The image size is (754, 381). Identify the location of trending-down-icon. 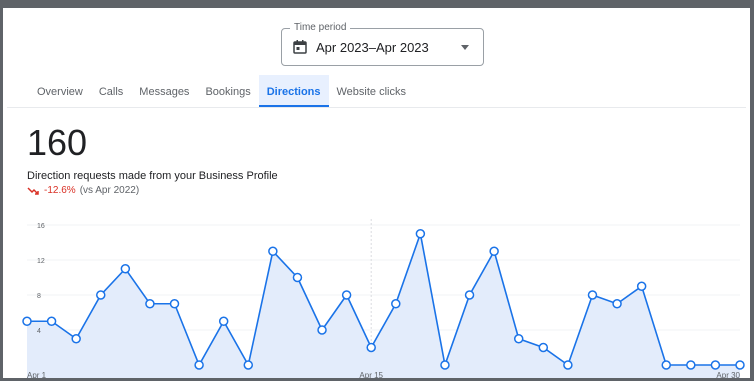
(33, 191).